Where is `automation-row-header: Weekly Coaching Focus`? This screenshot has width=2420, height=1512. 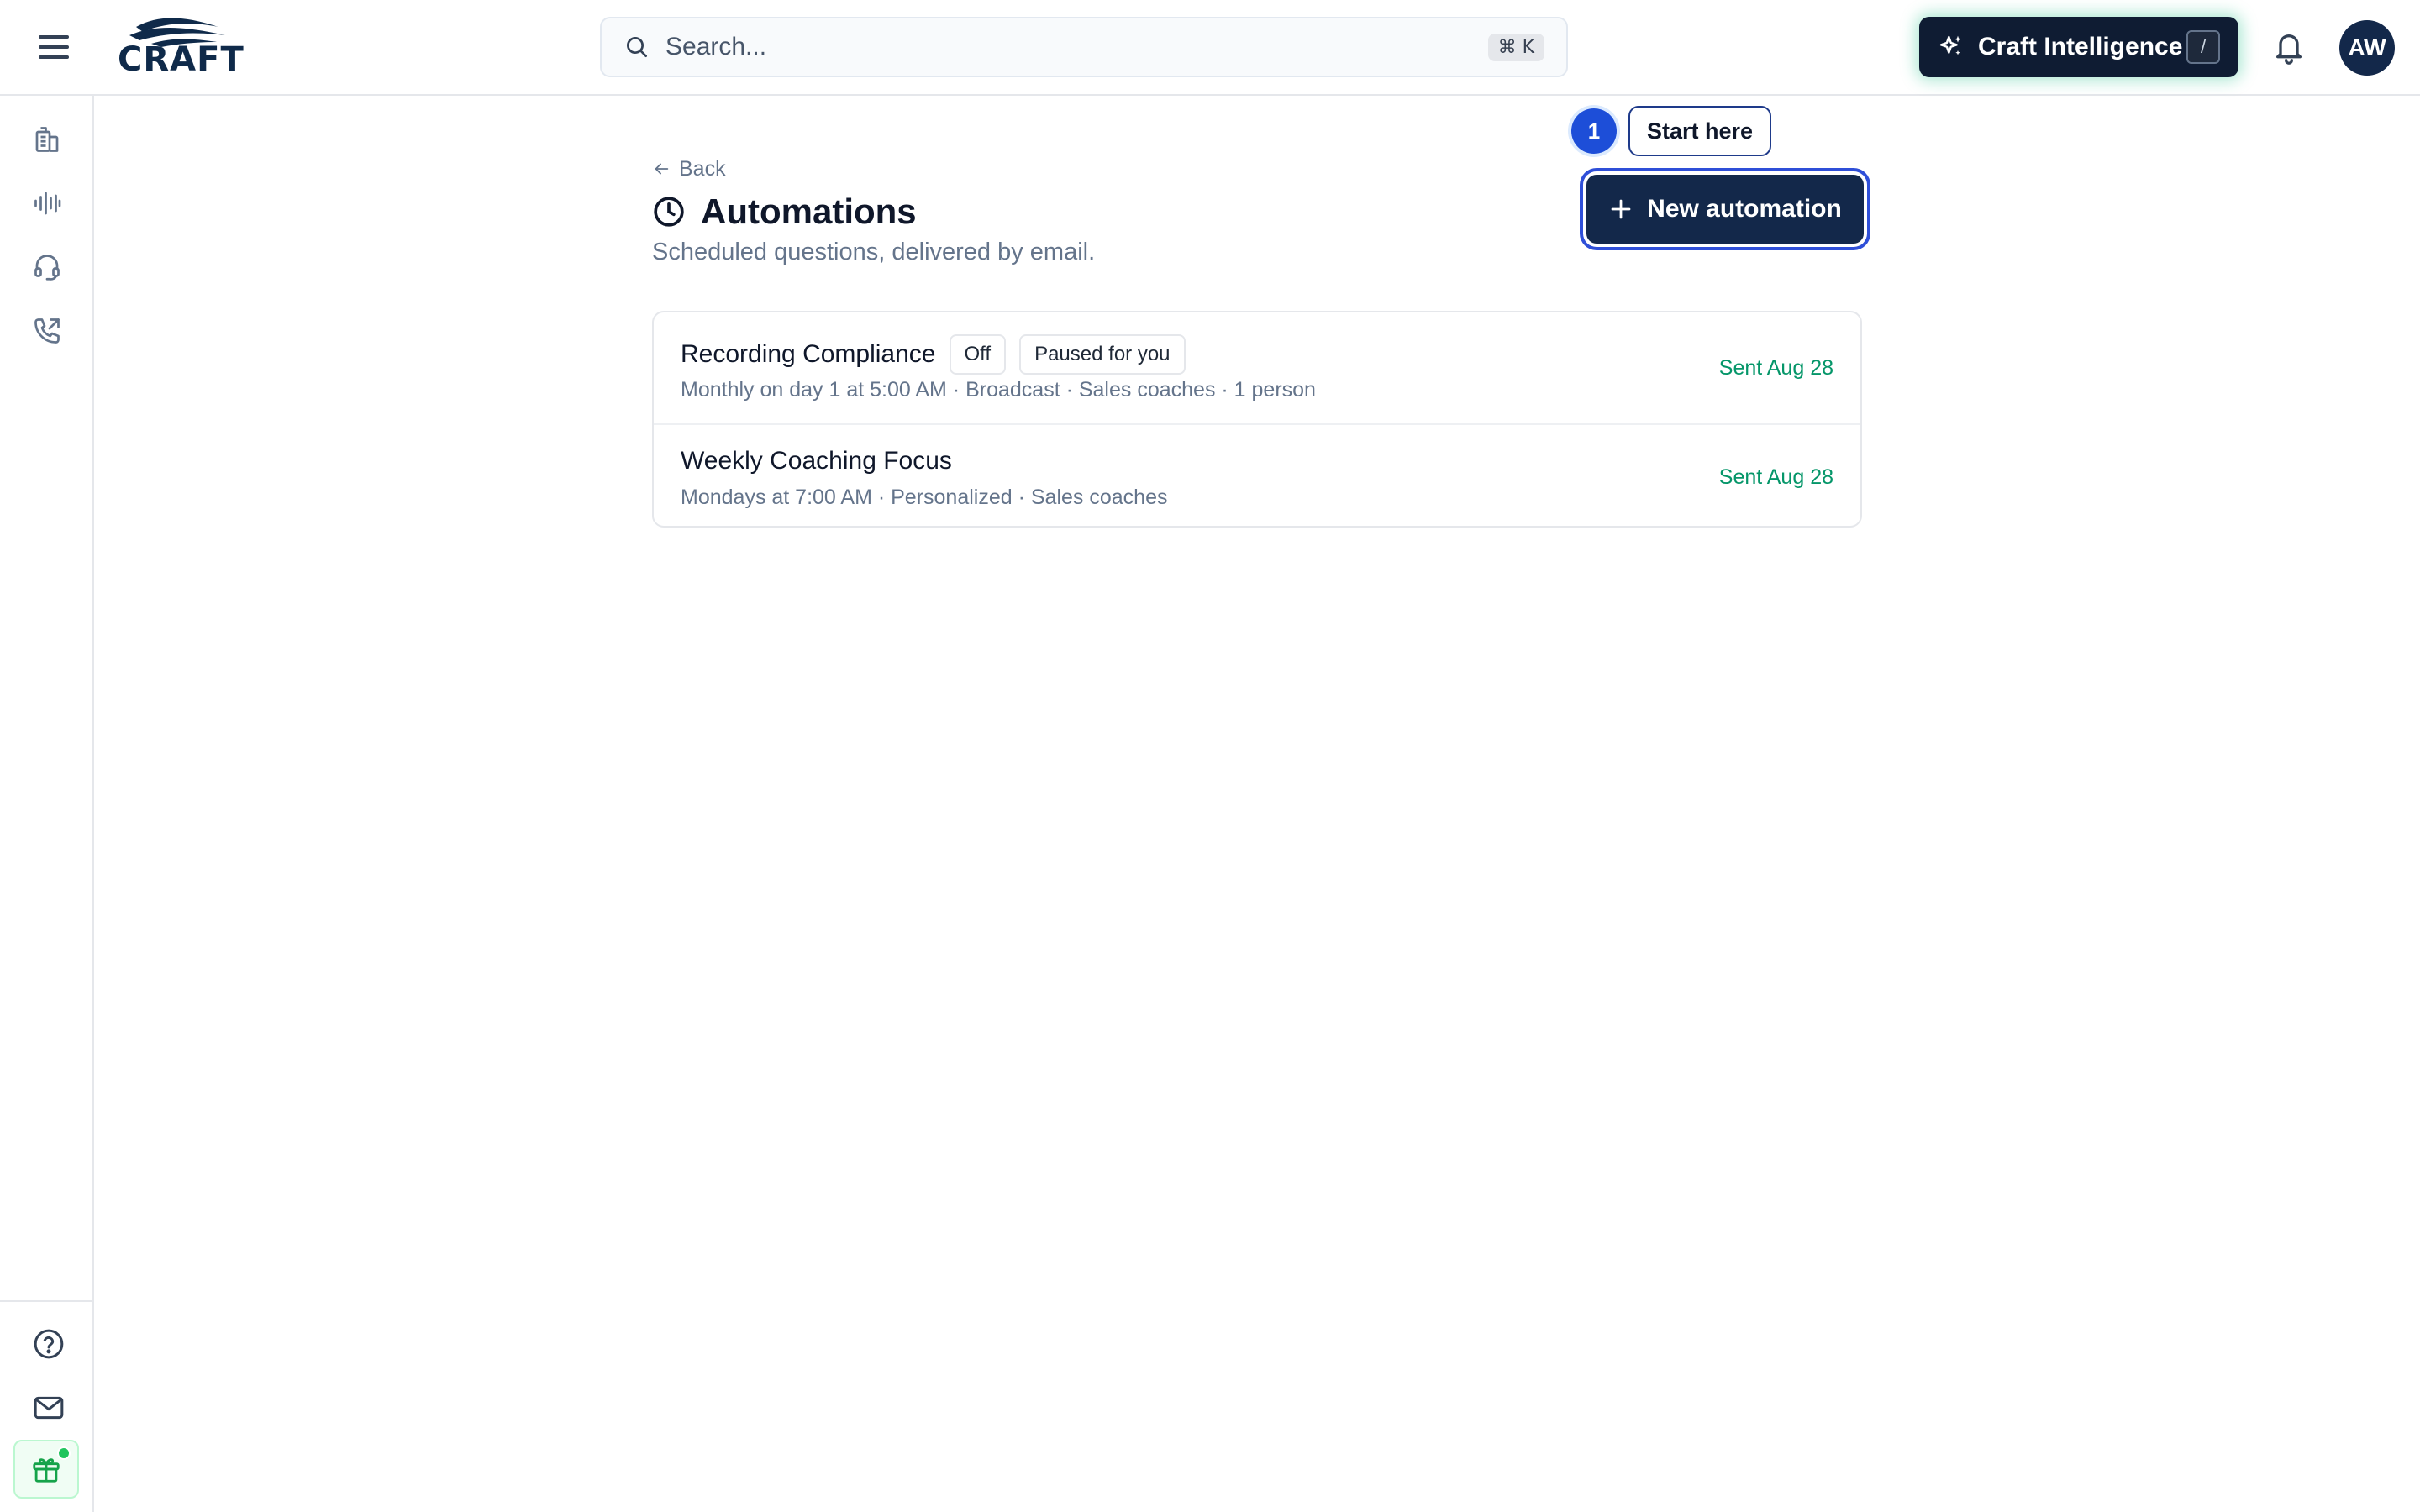
automation-row-header: Weekly Coaching Focus is located at coordinates (816, 461).